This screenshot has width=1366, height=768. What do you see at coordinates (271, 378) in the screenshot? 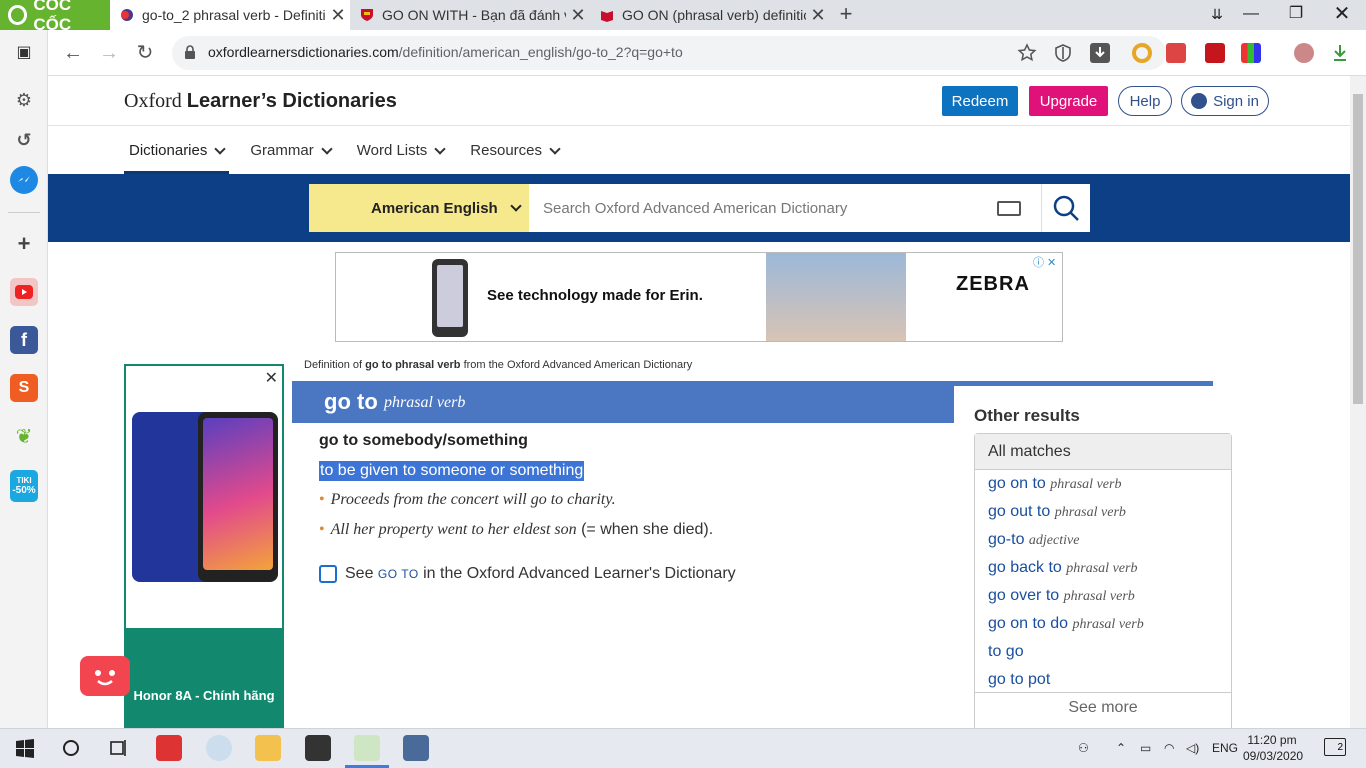
I see `close-ad-icon: ✕` at bounding box center [271, 378].